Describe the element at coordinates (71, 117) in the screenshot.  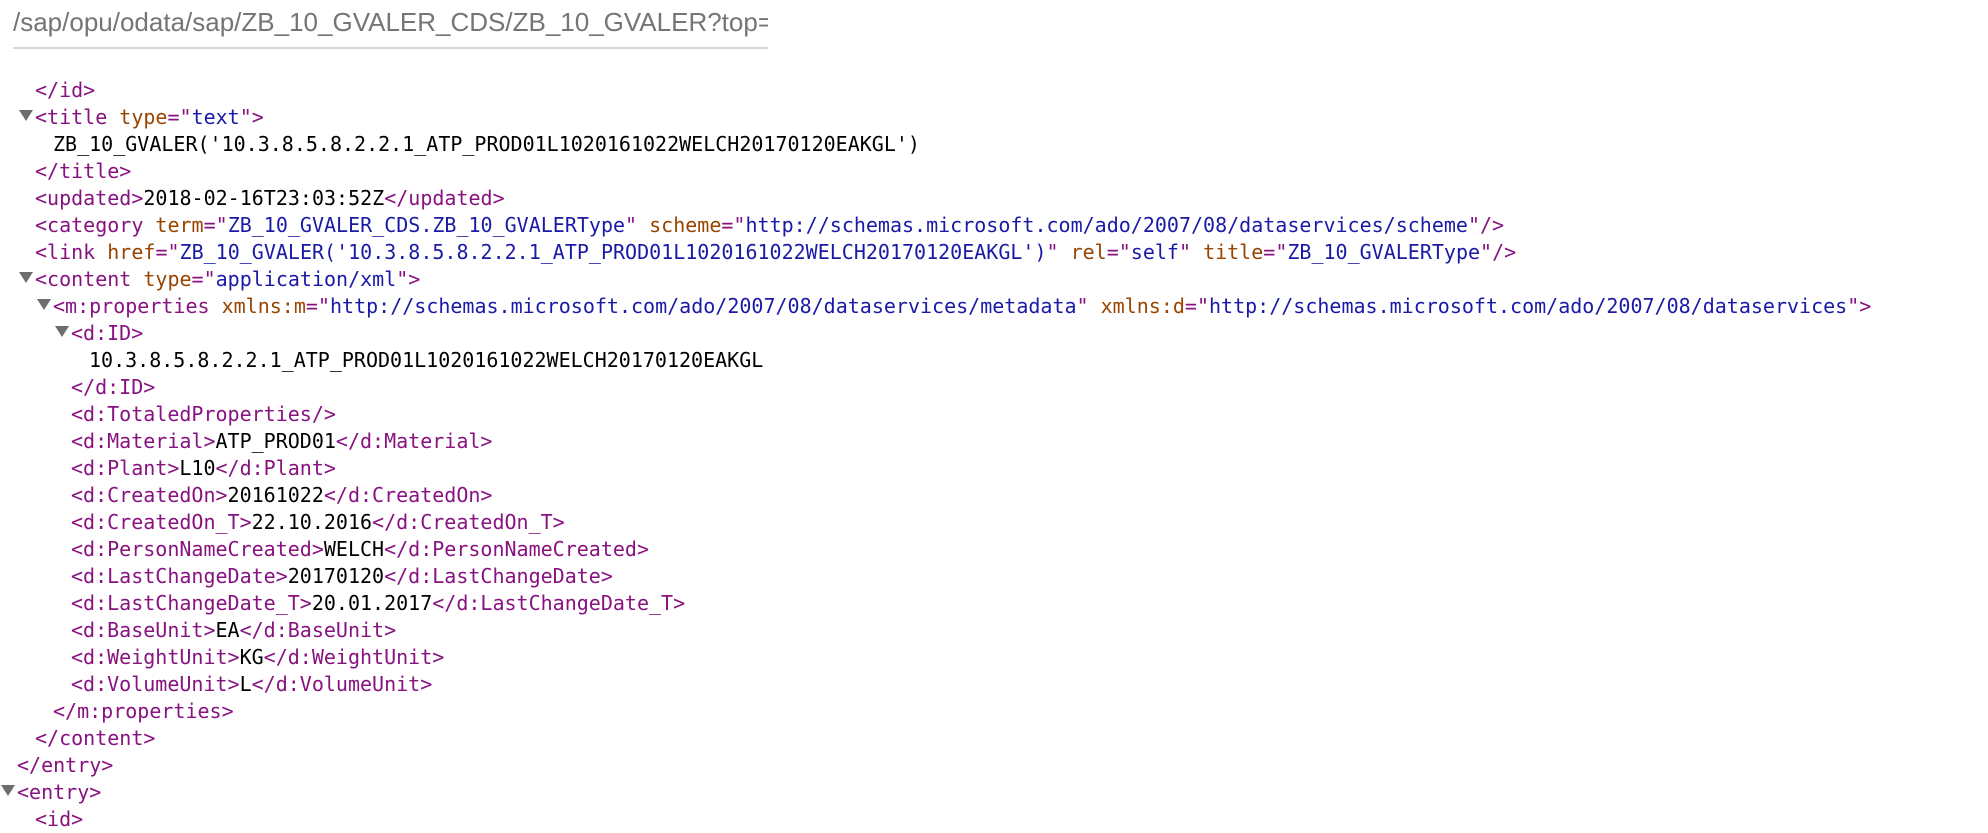
I see `xml-tag-token: <title` at that location.